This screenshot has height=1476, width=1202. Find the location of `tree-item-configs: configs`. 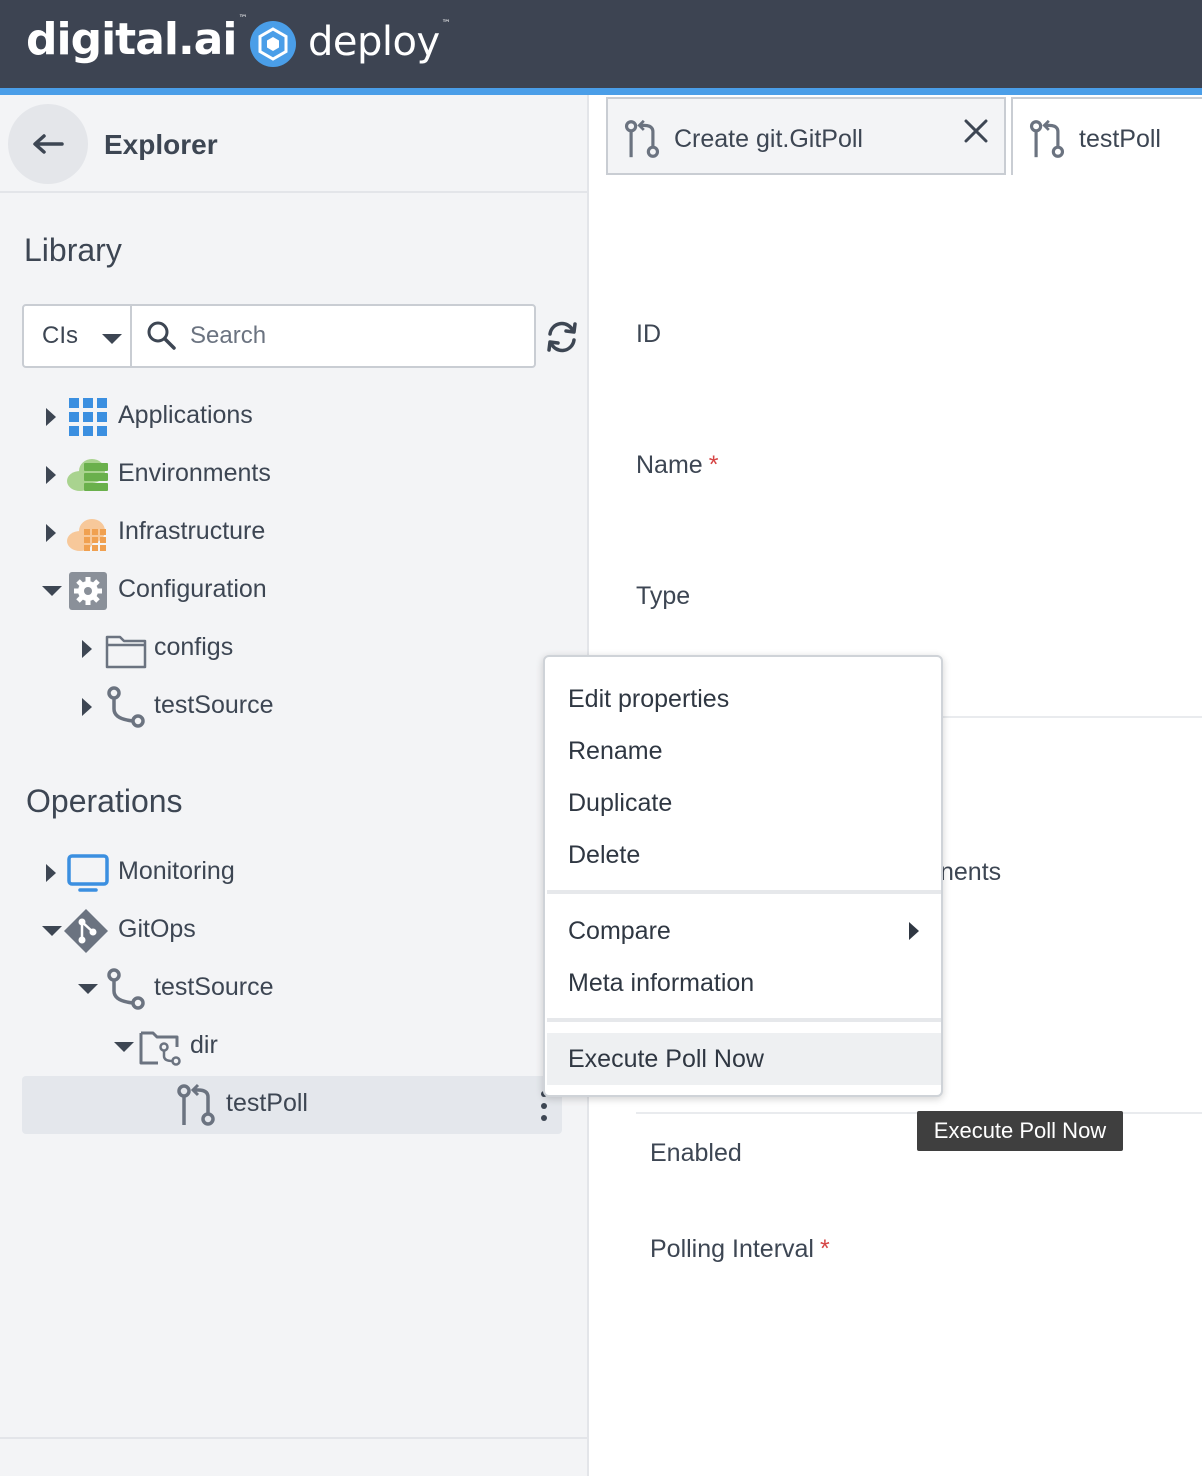

tree-item-configs: configs is located at coordinates (280, 649).